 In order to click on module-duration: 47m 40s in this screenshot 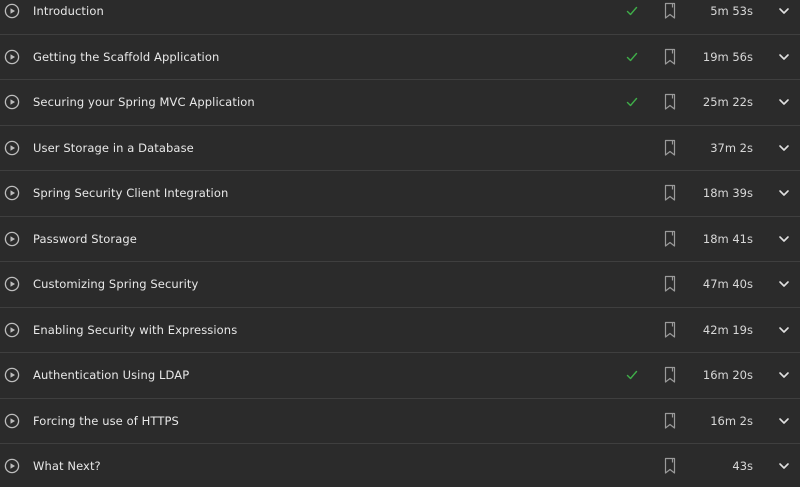, I will do `click(727, 284)`.